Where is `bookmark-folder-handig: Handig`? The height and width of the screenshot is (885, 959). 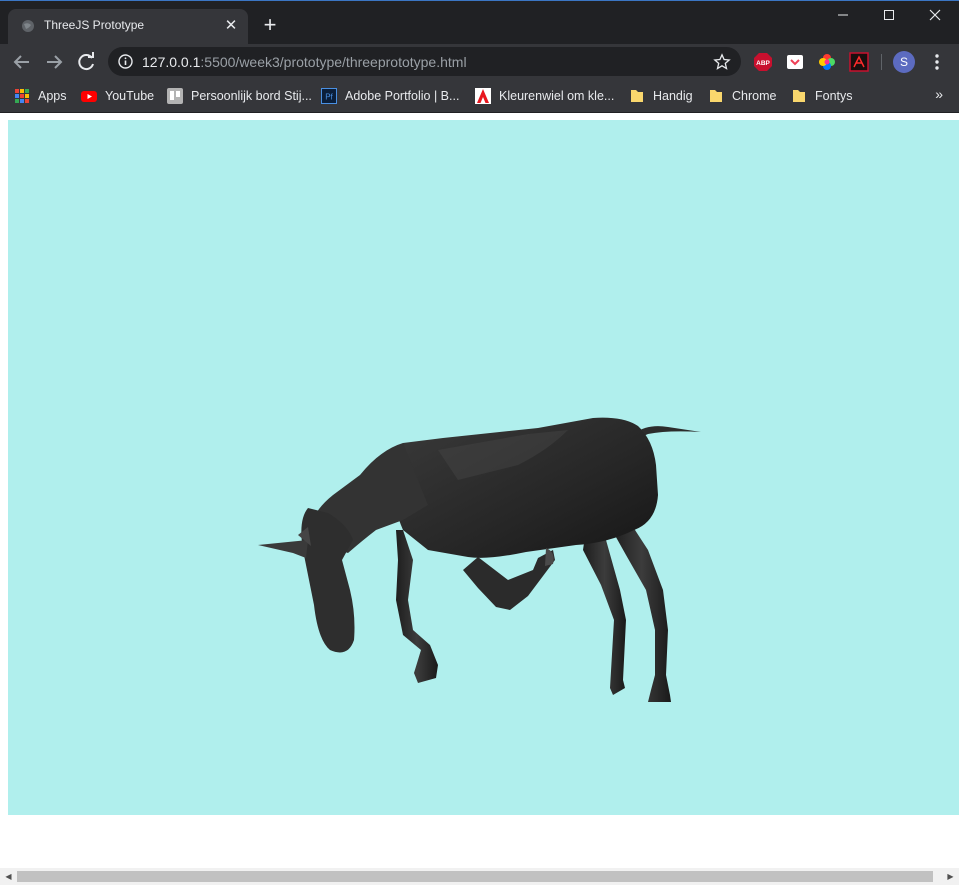
bookmark-folder-handig: Handig is located at coordinates (661, 96).